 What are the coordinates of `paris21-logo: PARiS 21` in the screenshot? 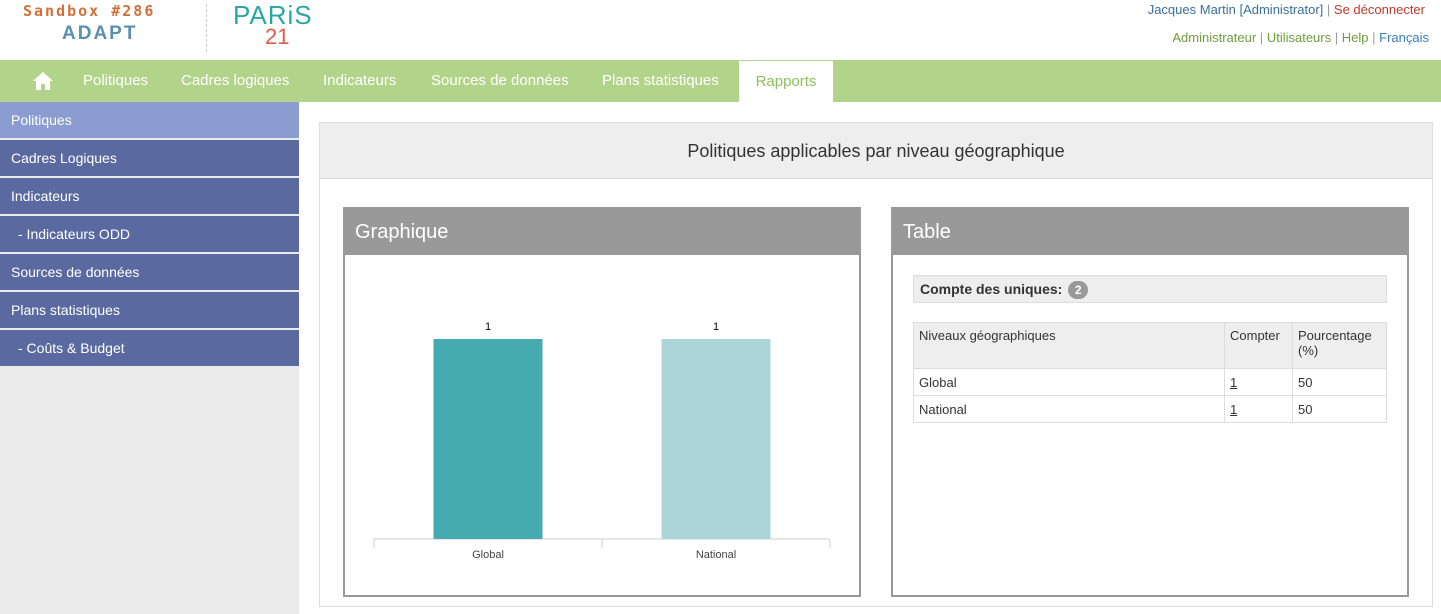 It's located at (273, 27).